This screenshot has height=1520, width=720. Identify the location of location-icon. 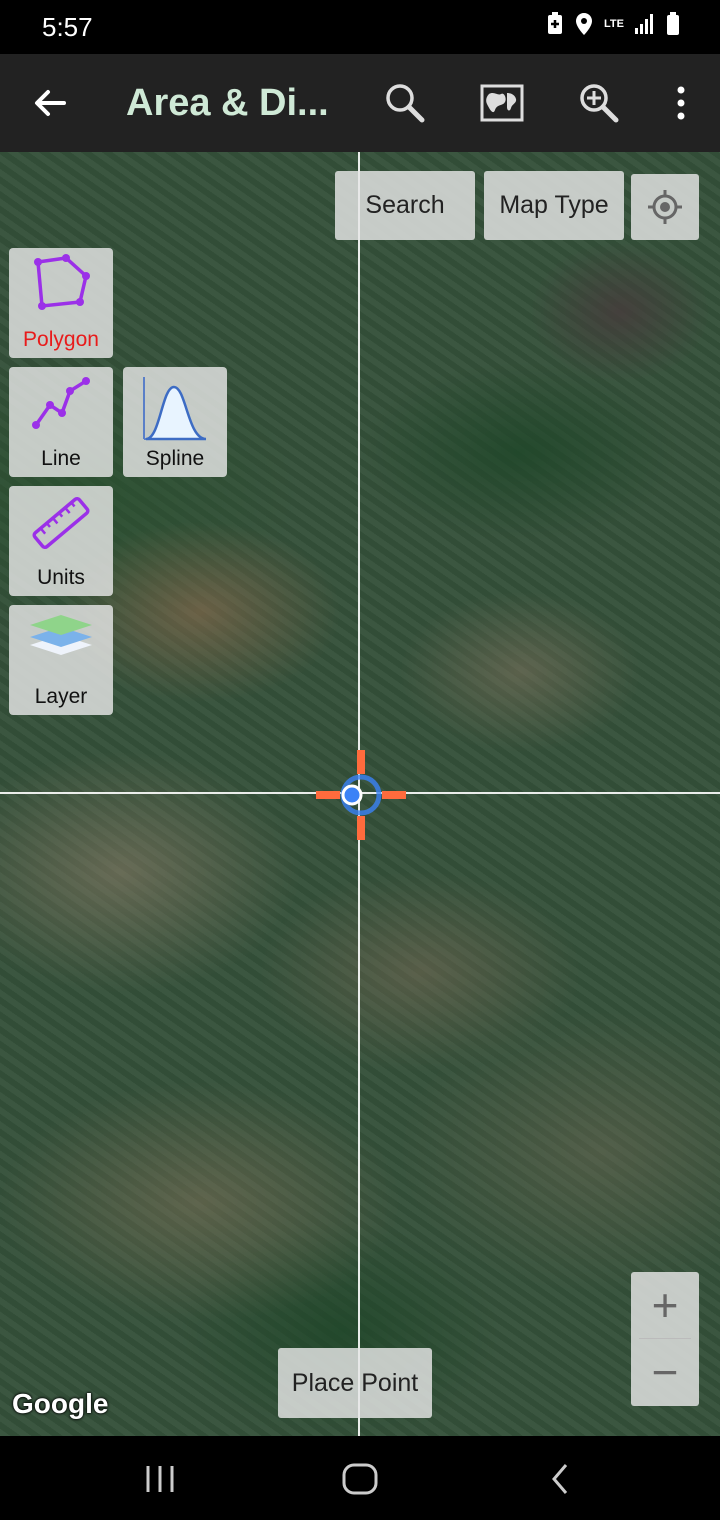
(584, 24).